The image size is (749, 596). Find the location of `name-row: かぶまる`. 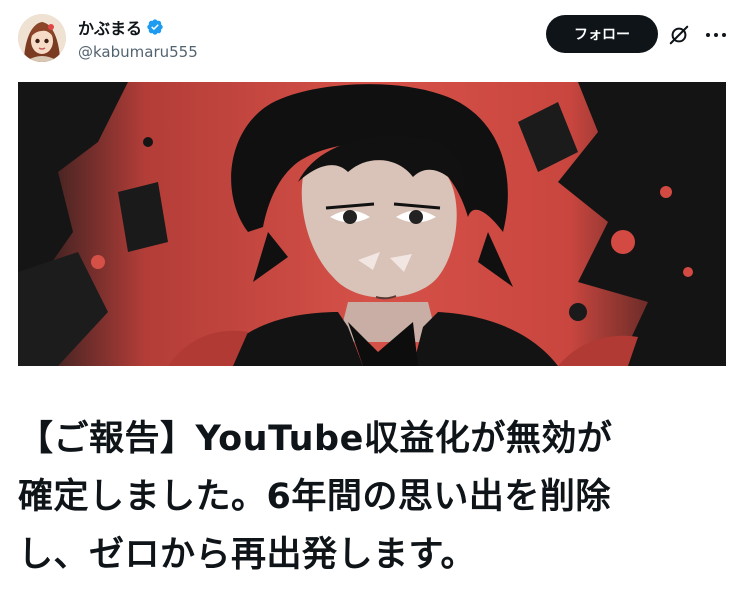

name-row: かぶまる is located at coordinates (138, 27).